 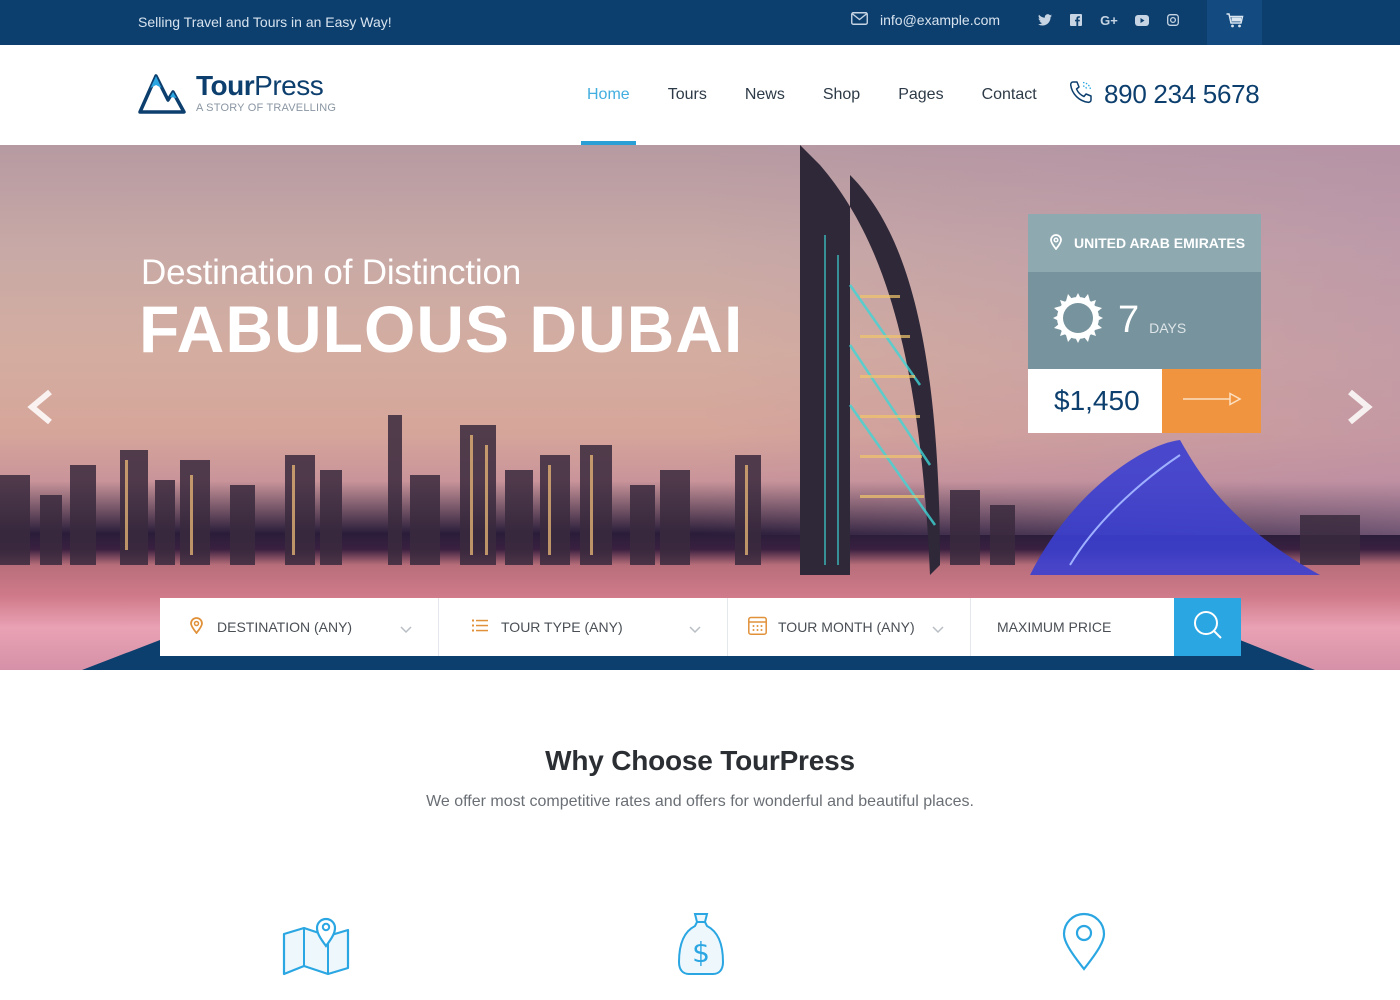 I want to click on mountain-logo-icon, so click(x=162, y=95).